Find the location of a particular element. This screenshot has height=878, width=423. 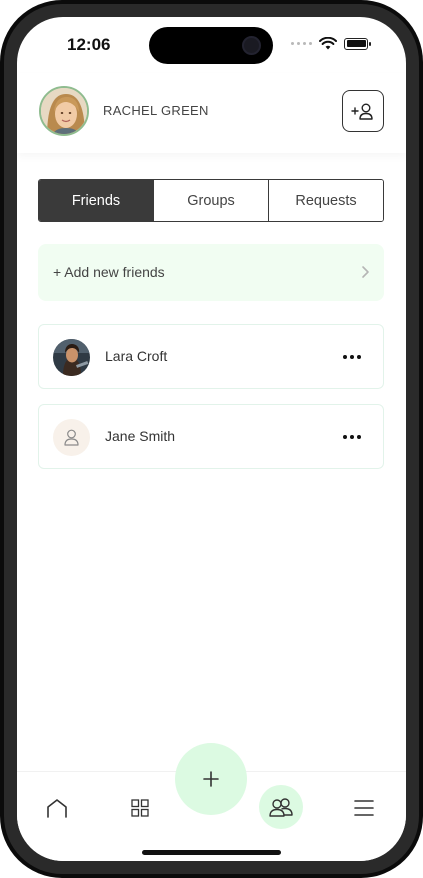

add-friend-button is located at coordinates (363, 111).